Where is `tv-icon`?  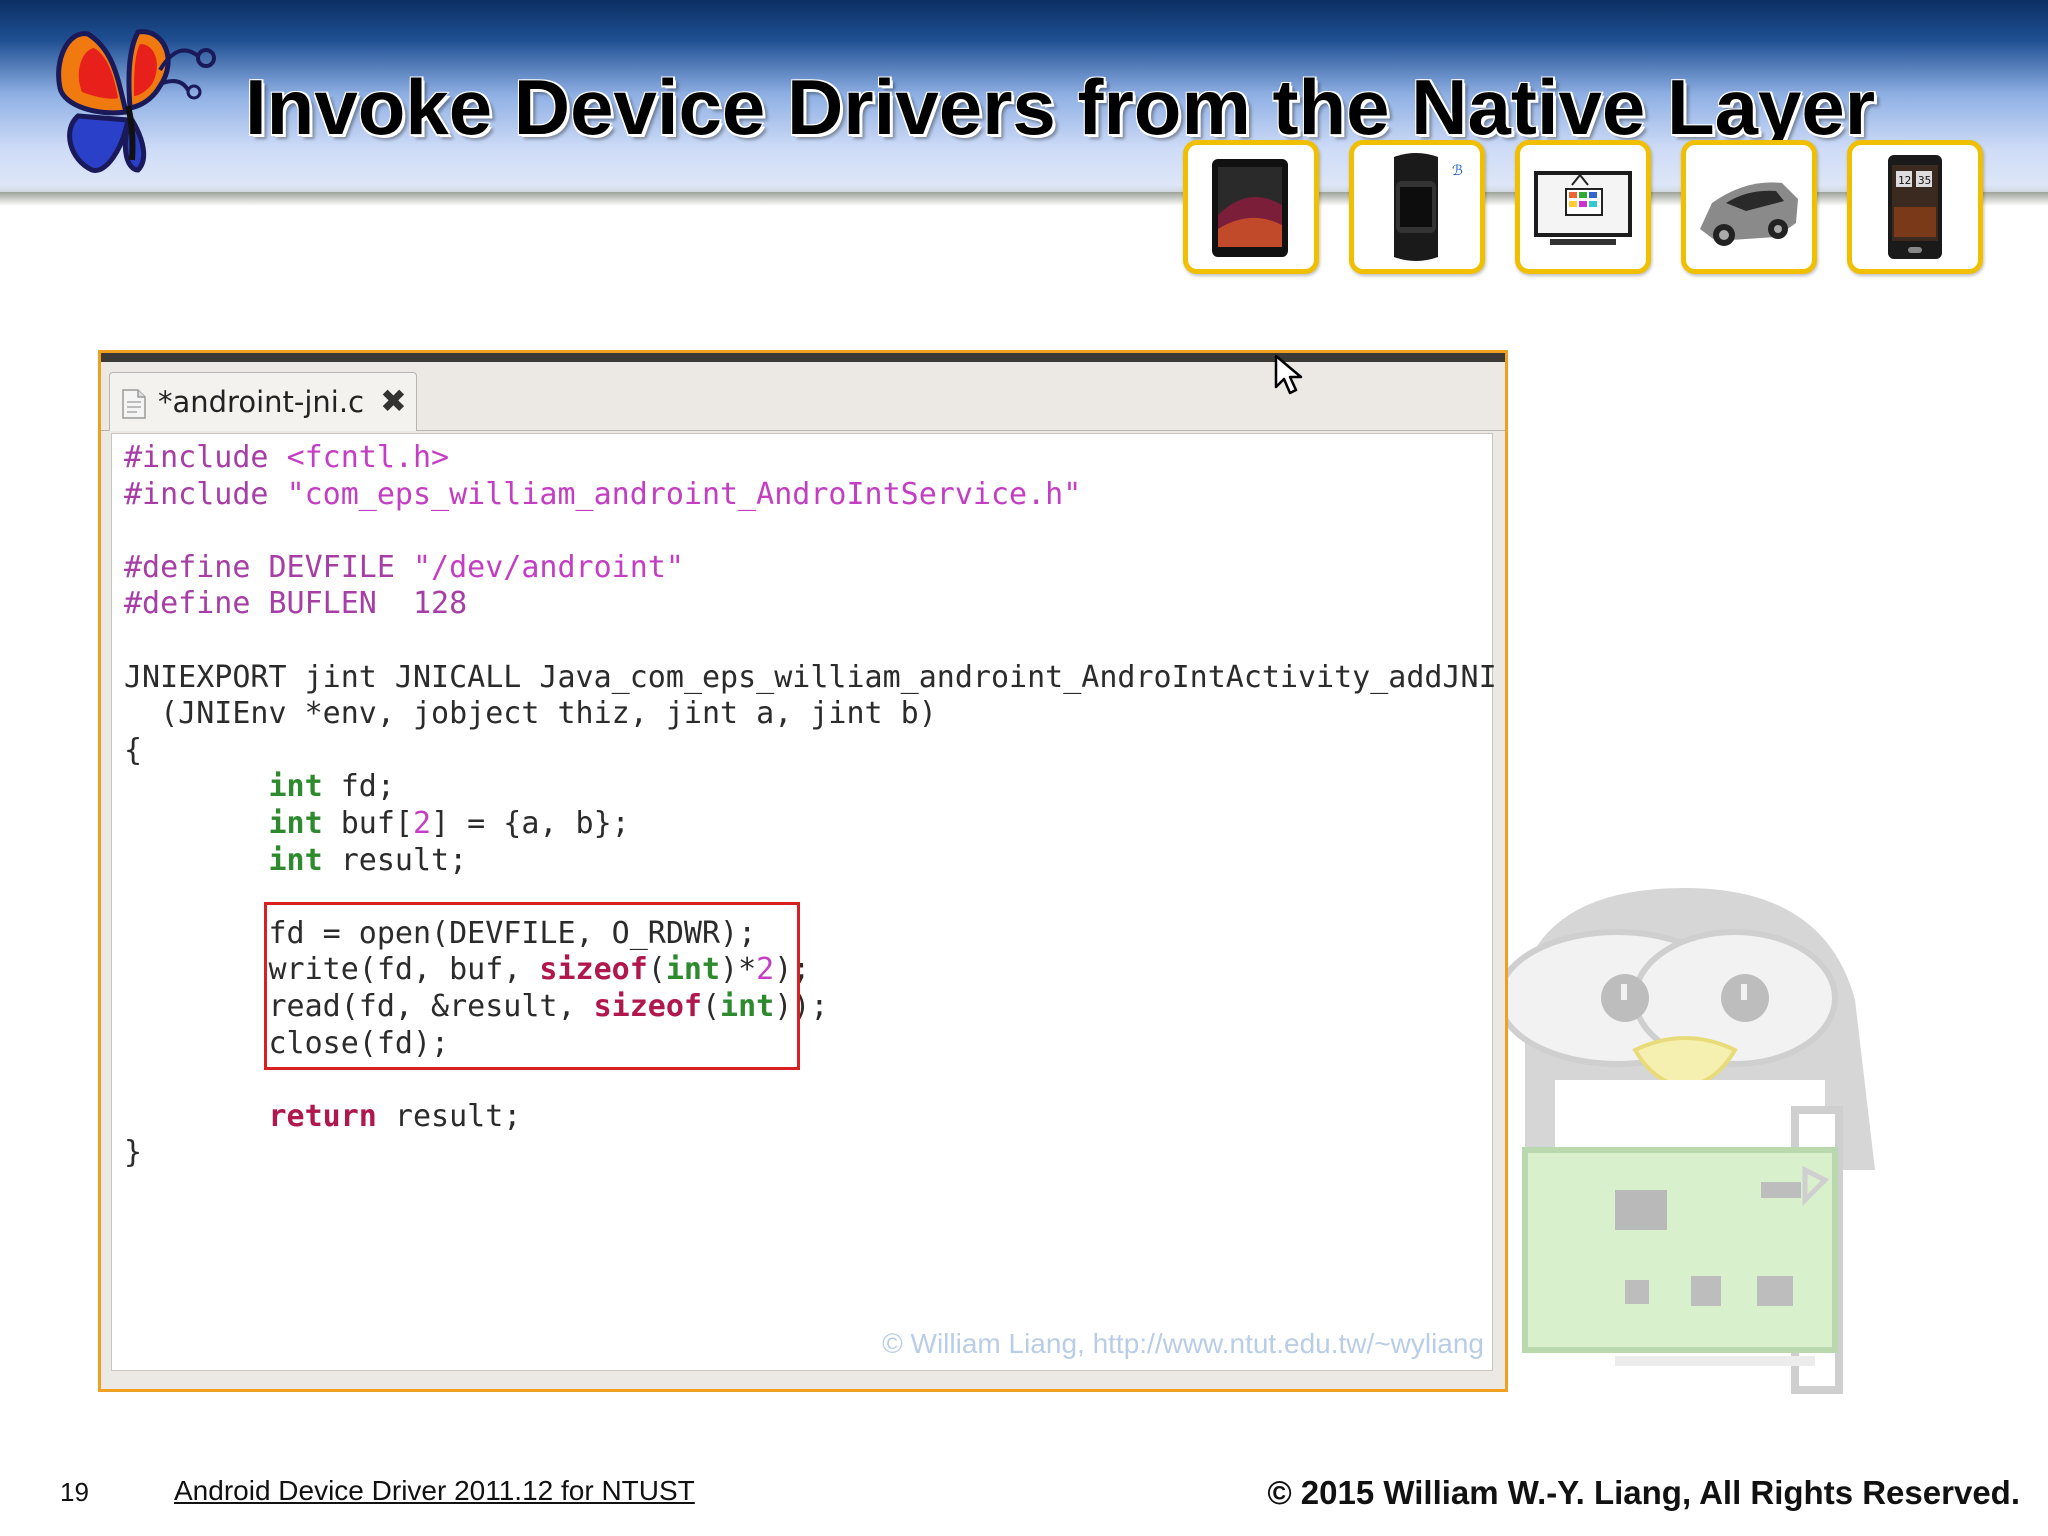
tv-icon is located at coordinates (1583, 207).